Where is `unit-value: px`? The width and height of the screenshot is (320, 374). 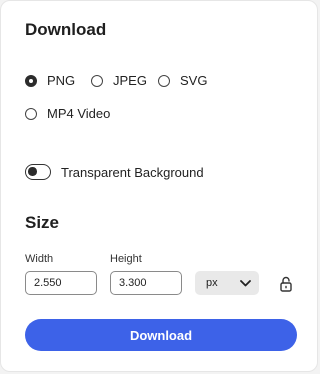
unit-value: px is located at coordinates (212, 283).